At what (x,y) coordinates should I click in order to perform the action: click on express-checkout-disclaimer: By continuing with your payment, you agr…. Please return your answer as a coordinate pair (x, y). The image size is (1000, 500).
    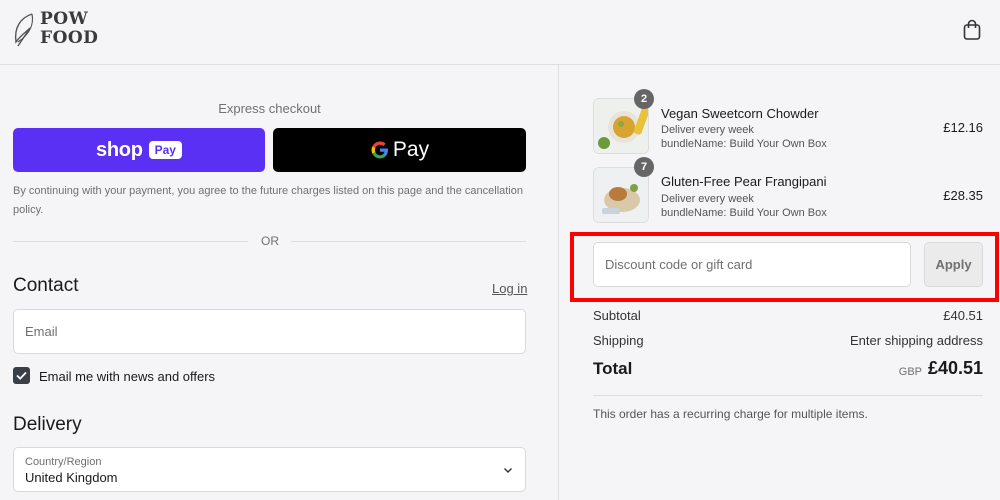
    Looking at the image, I should click on (268, 200).